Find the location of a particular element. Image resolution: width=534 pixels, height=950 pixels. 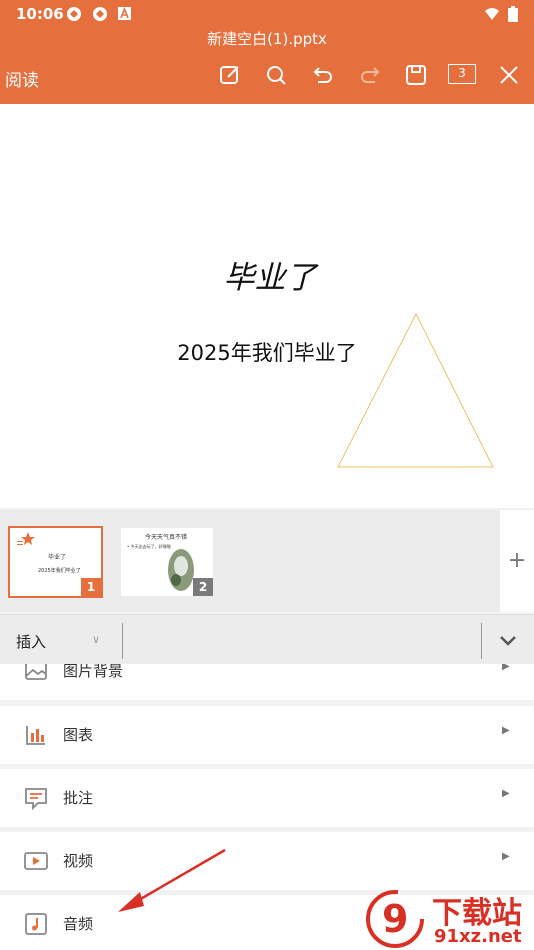

redo-button is located at coordinates (370, 75).